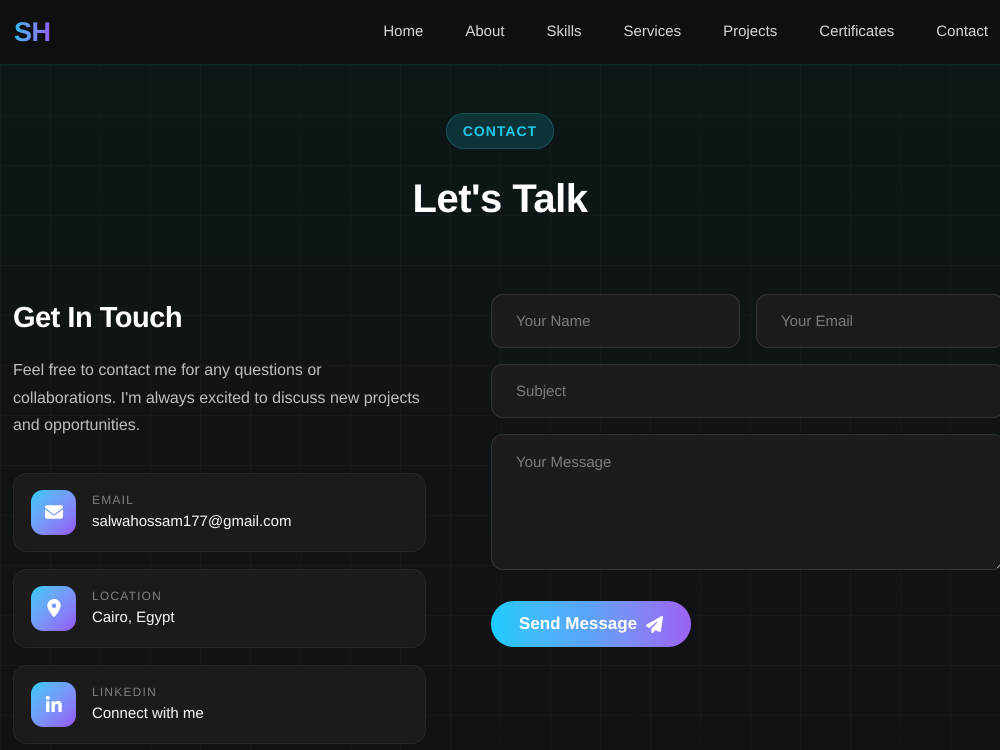 The image size is (1000, 750). What do you see at coordinates (217, 398) in the screenshot?
I see `contact-description: Feel free to contact me for any questions or collaborations. I'm always excited to discuss new projects and opportunities.` at bounding box center [217, 398].